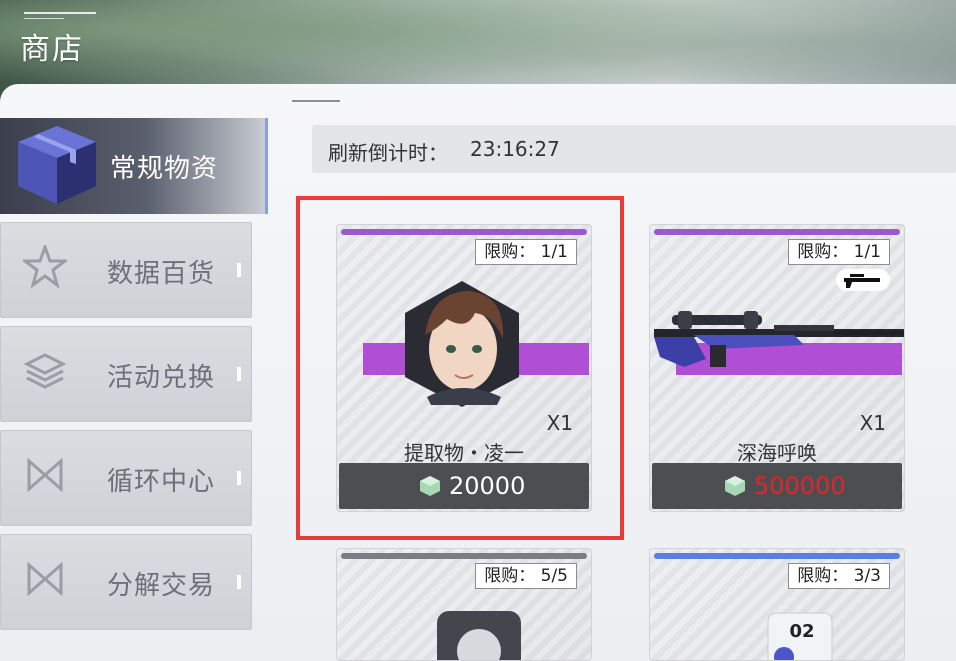 The width and height of the screenshot is (956, 661). I want to click on page-title: 商店, so click(52, 49).